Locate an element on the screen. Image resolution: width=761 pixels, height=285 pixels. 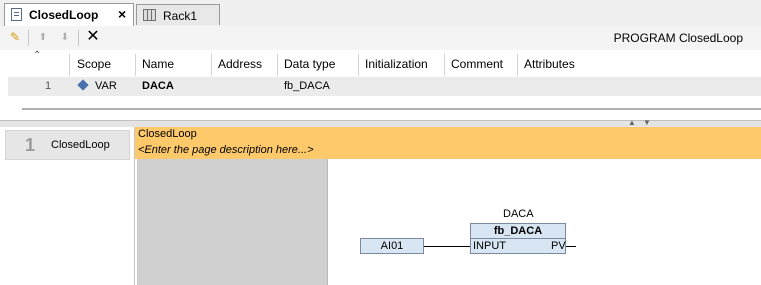
fb-divider is located at coordinates (518, 238).